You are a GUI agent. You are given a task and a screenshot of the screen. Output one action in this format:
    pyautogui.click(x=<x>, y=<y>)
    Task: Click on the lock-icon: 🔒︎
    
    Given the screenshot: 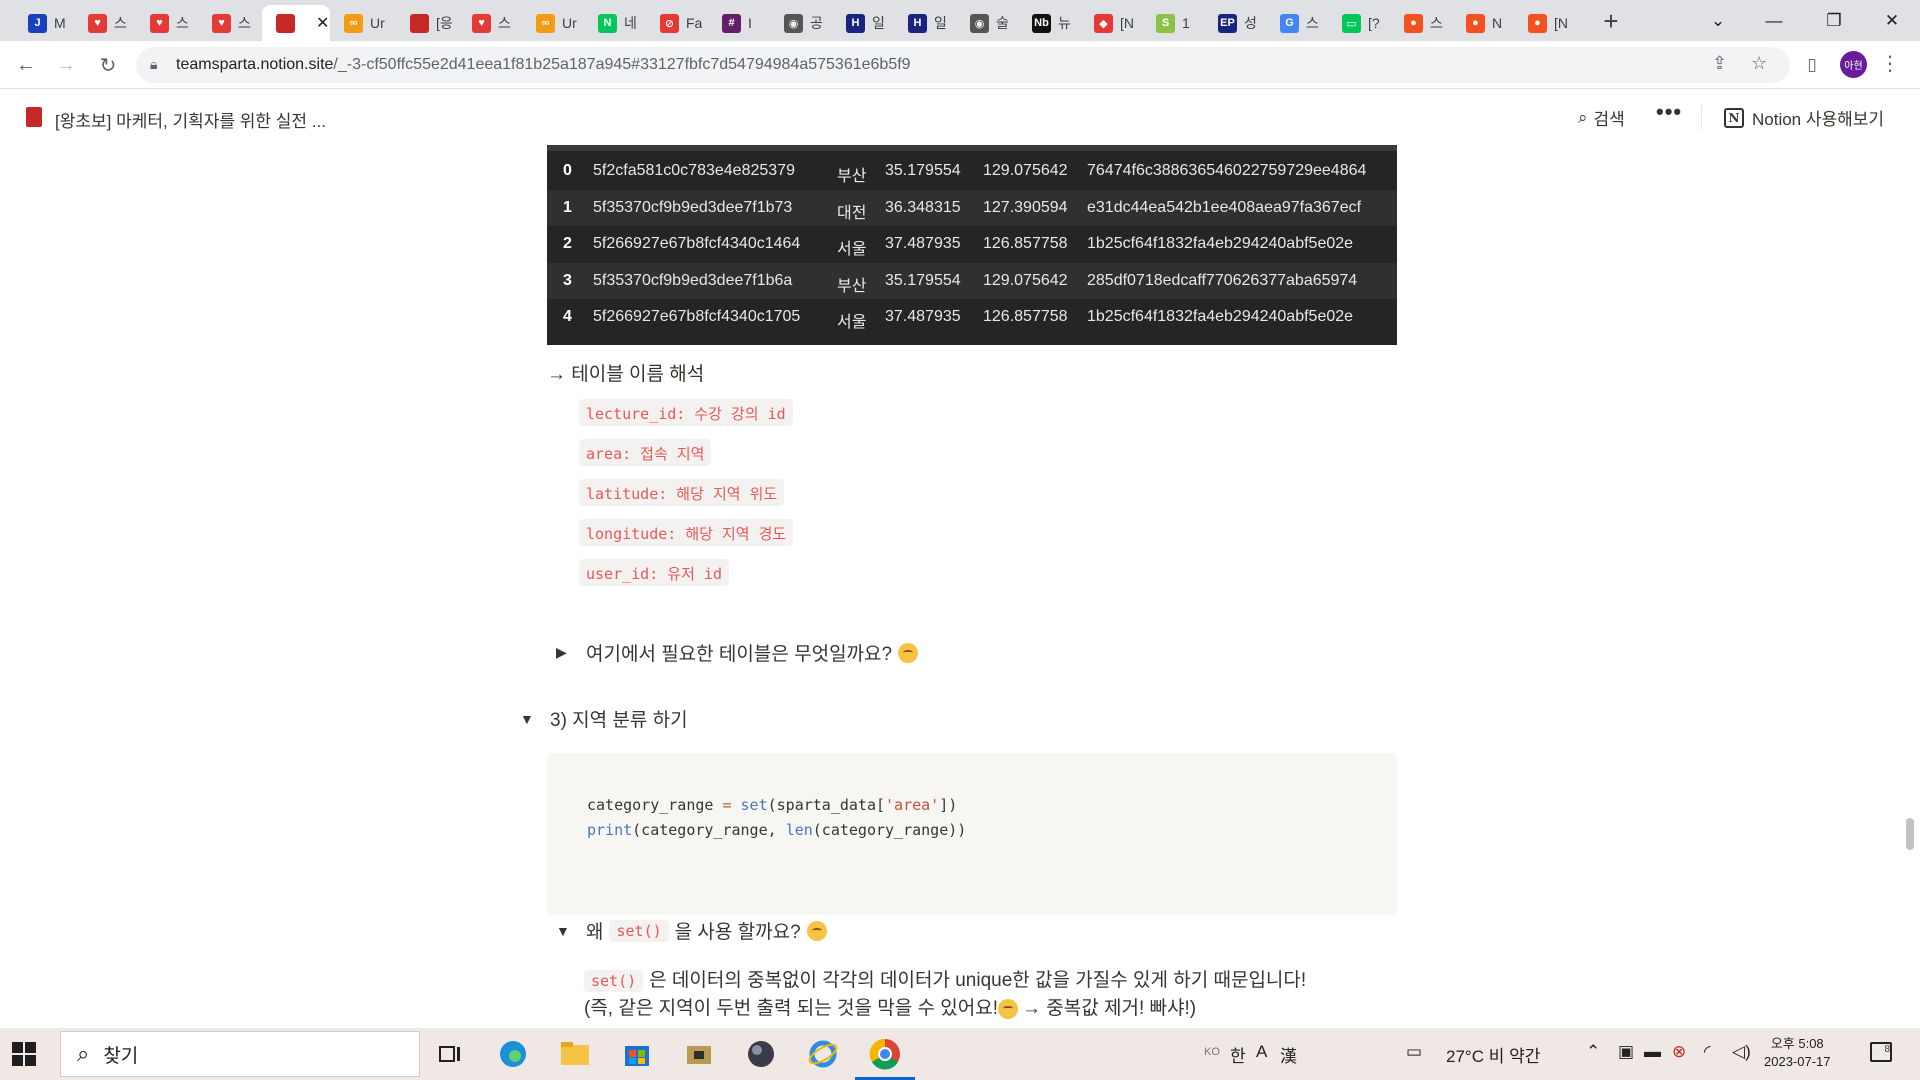 What is the action you would take?
    pyautogui.click(x=153, y=64)
    